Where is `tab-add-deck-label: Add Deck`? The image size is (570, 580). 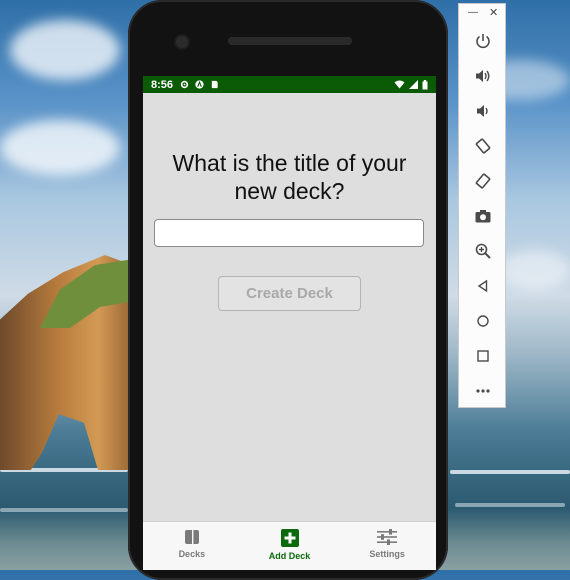 tab-add-deck-label: Add Deck is located at coordinates (289, 556).